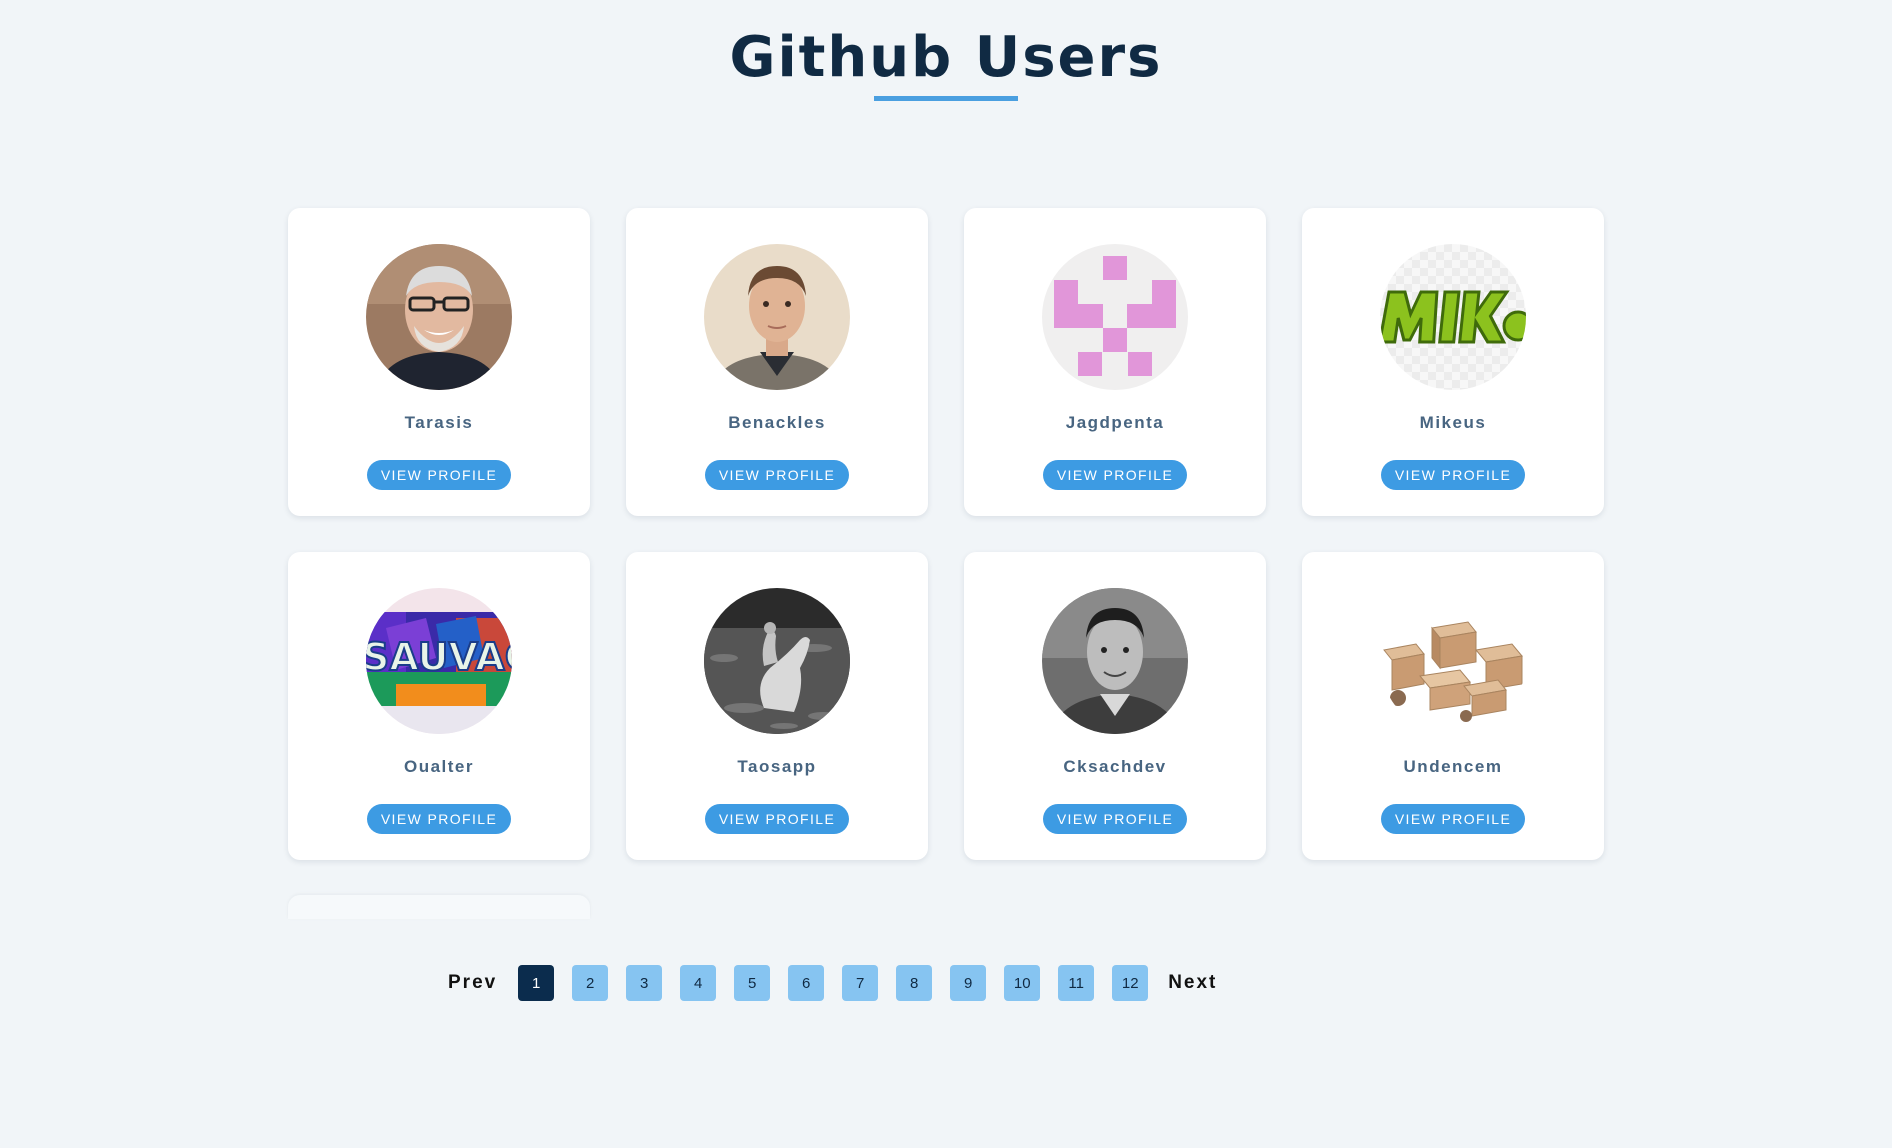 The height and width of the screenshot is (1148, 1892). Describe the element at coordinates (439, 766) in the screenshot. I see `username: Oualter` at that location.